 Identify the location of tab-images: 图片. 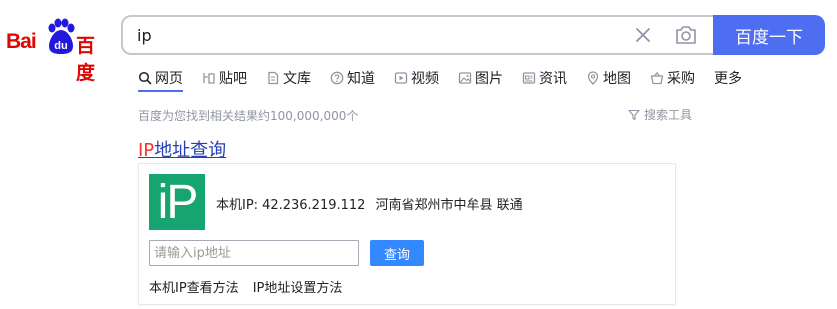
(480, 78).